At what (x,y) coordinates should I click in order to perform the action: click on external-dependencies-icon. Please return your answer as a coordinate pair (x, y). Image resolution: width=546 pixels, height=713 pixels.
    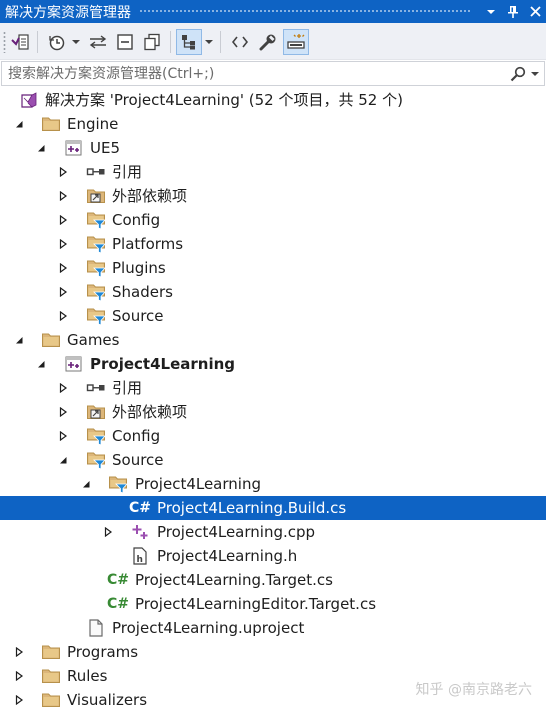
    Looking at the image, I should click on (96, 412).